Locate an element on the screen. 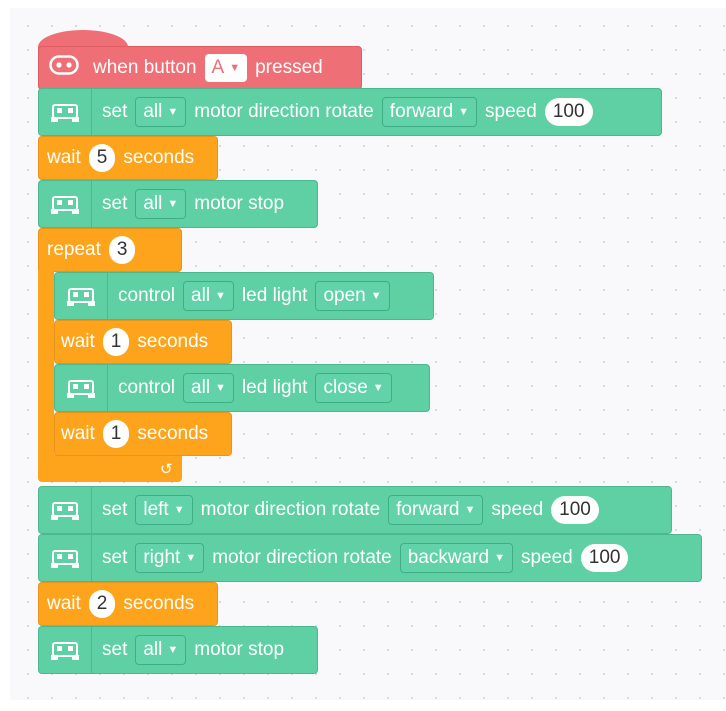  repeat-count-input: 3 is located at coordinates (122, 250).